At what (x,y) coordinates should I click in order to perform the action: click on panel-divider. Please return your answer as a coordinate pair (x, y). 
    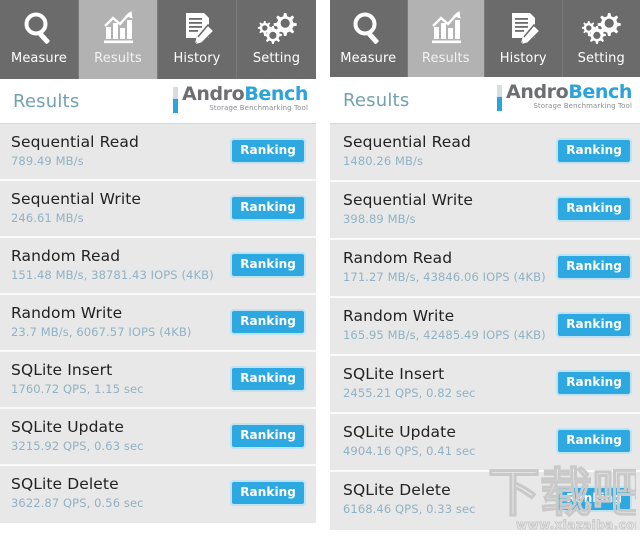
    Looking at the image, I should click on (323, 268).